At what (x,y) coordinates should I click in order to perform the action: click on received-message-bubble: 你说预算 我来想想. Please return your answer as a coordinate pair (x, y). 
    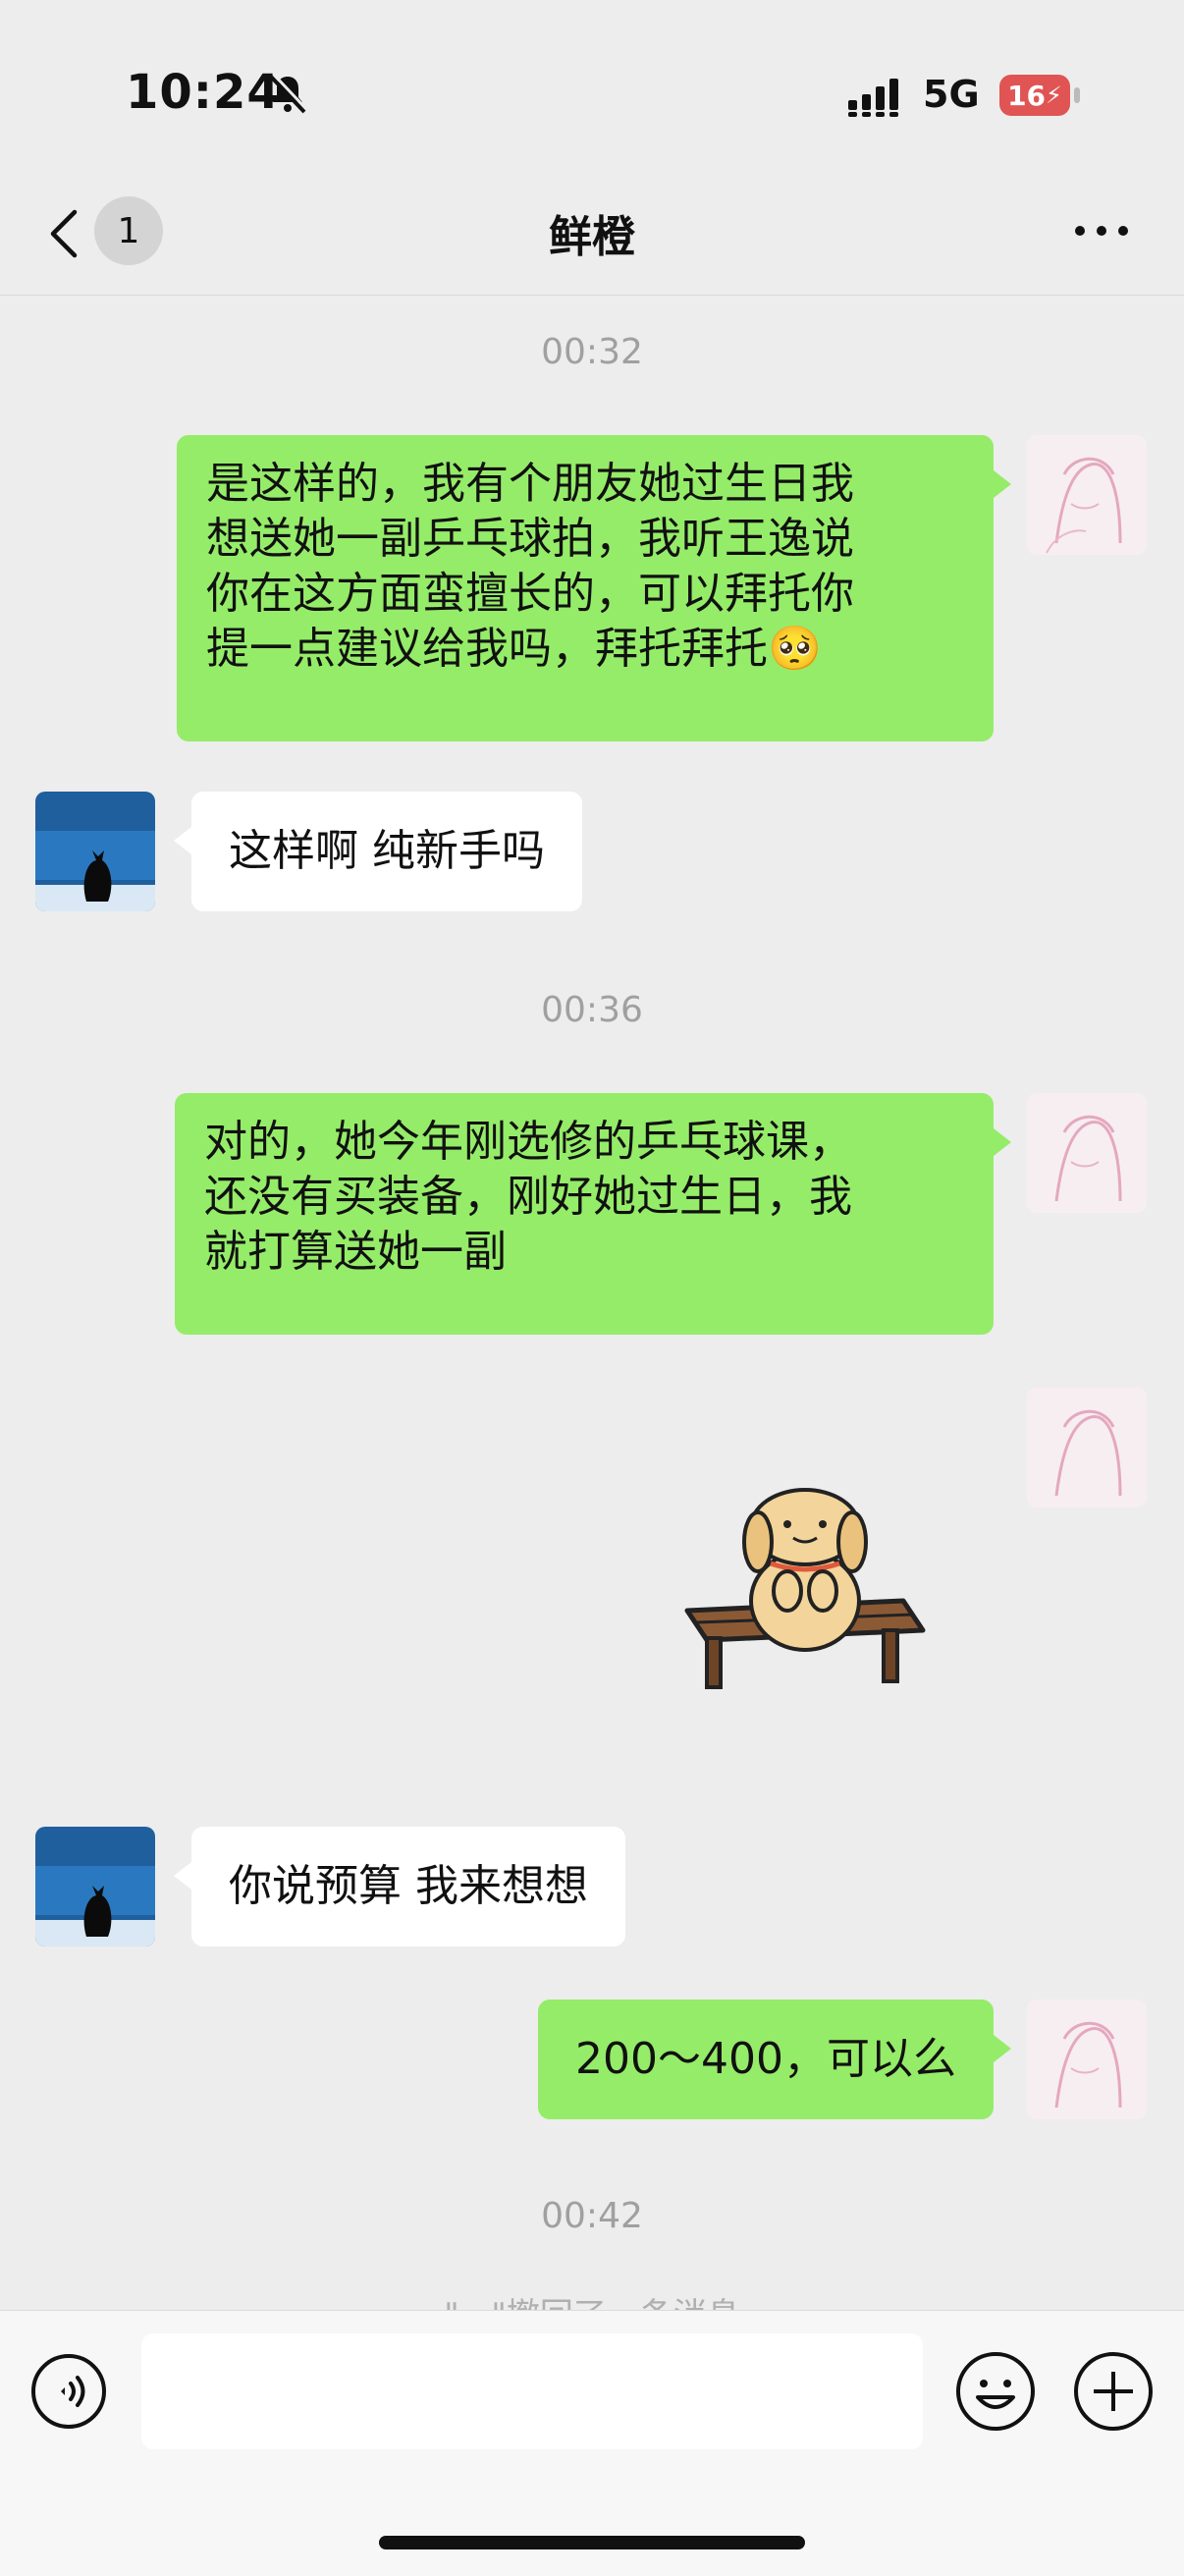
    Looking at the image, I should click on (399, 1886).